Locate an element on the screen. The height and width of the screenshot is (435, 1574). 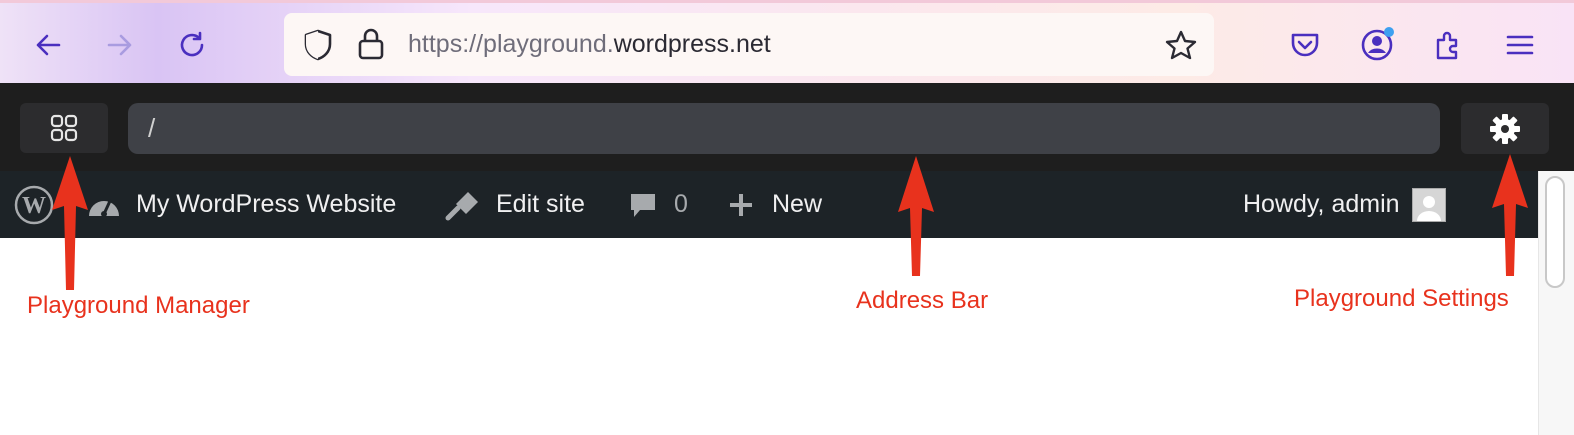
comments-count: 0 is located at coordinates (681, 204).